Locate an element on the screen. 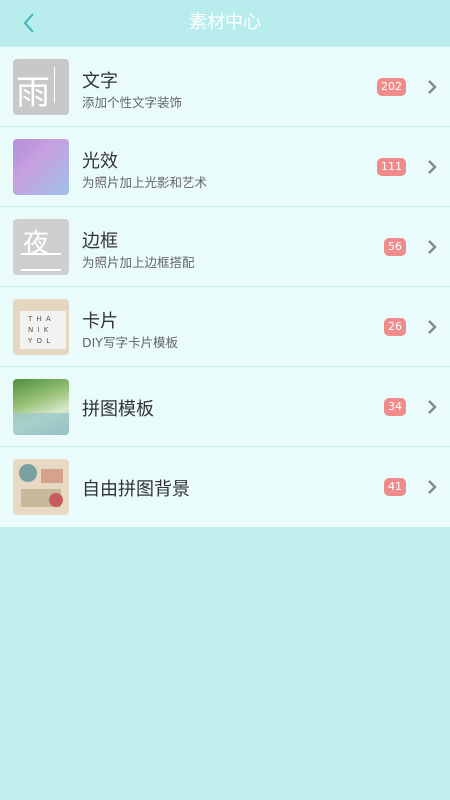  item-subtitle: 添加个性文字装饰 is located at coordinates (132, 102).